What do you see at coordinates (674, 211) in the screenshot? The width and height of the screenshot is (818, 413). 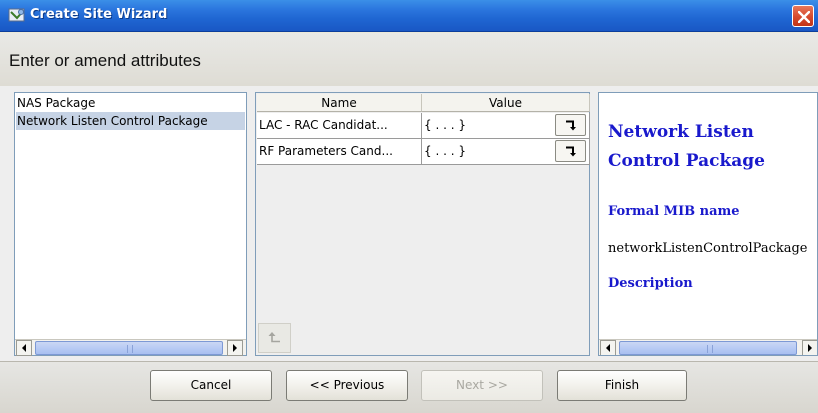 I see `formal-mib-name-label: Formal MIB name` at bounding box center [674, 211].